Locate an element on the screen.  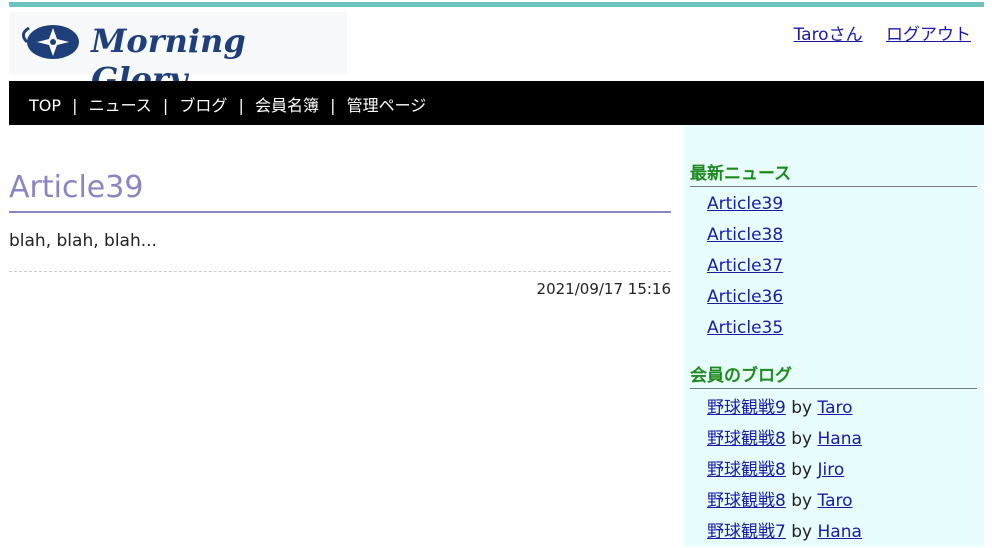
user-profile-link: Taroさん is located at coordinates (828, 35).